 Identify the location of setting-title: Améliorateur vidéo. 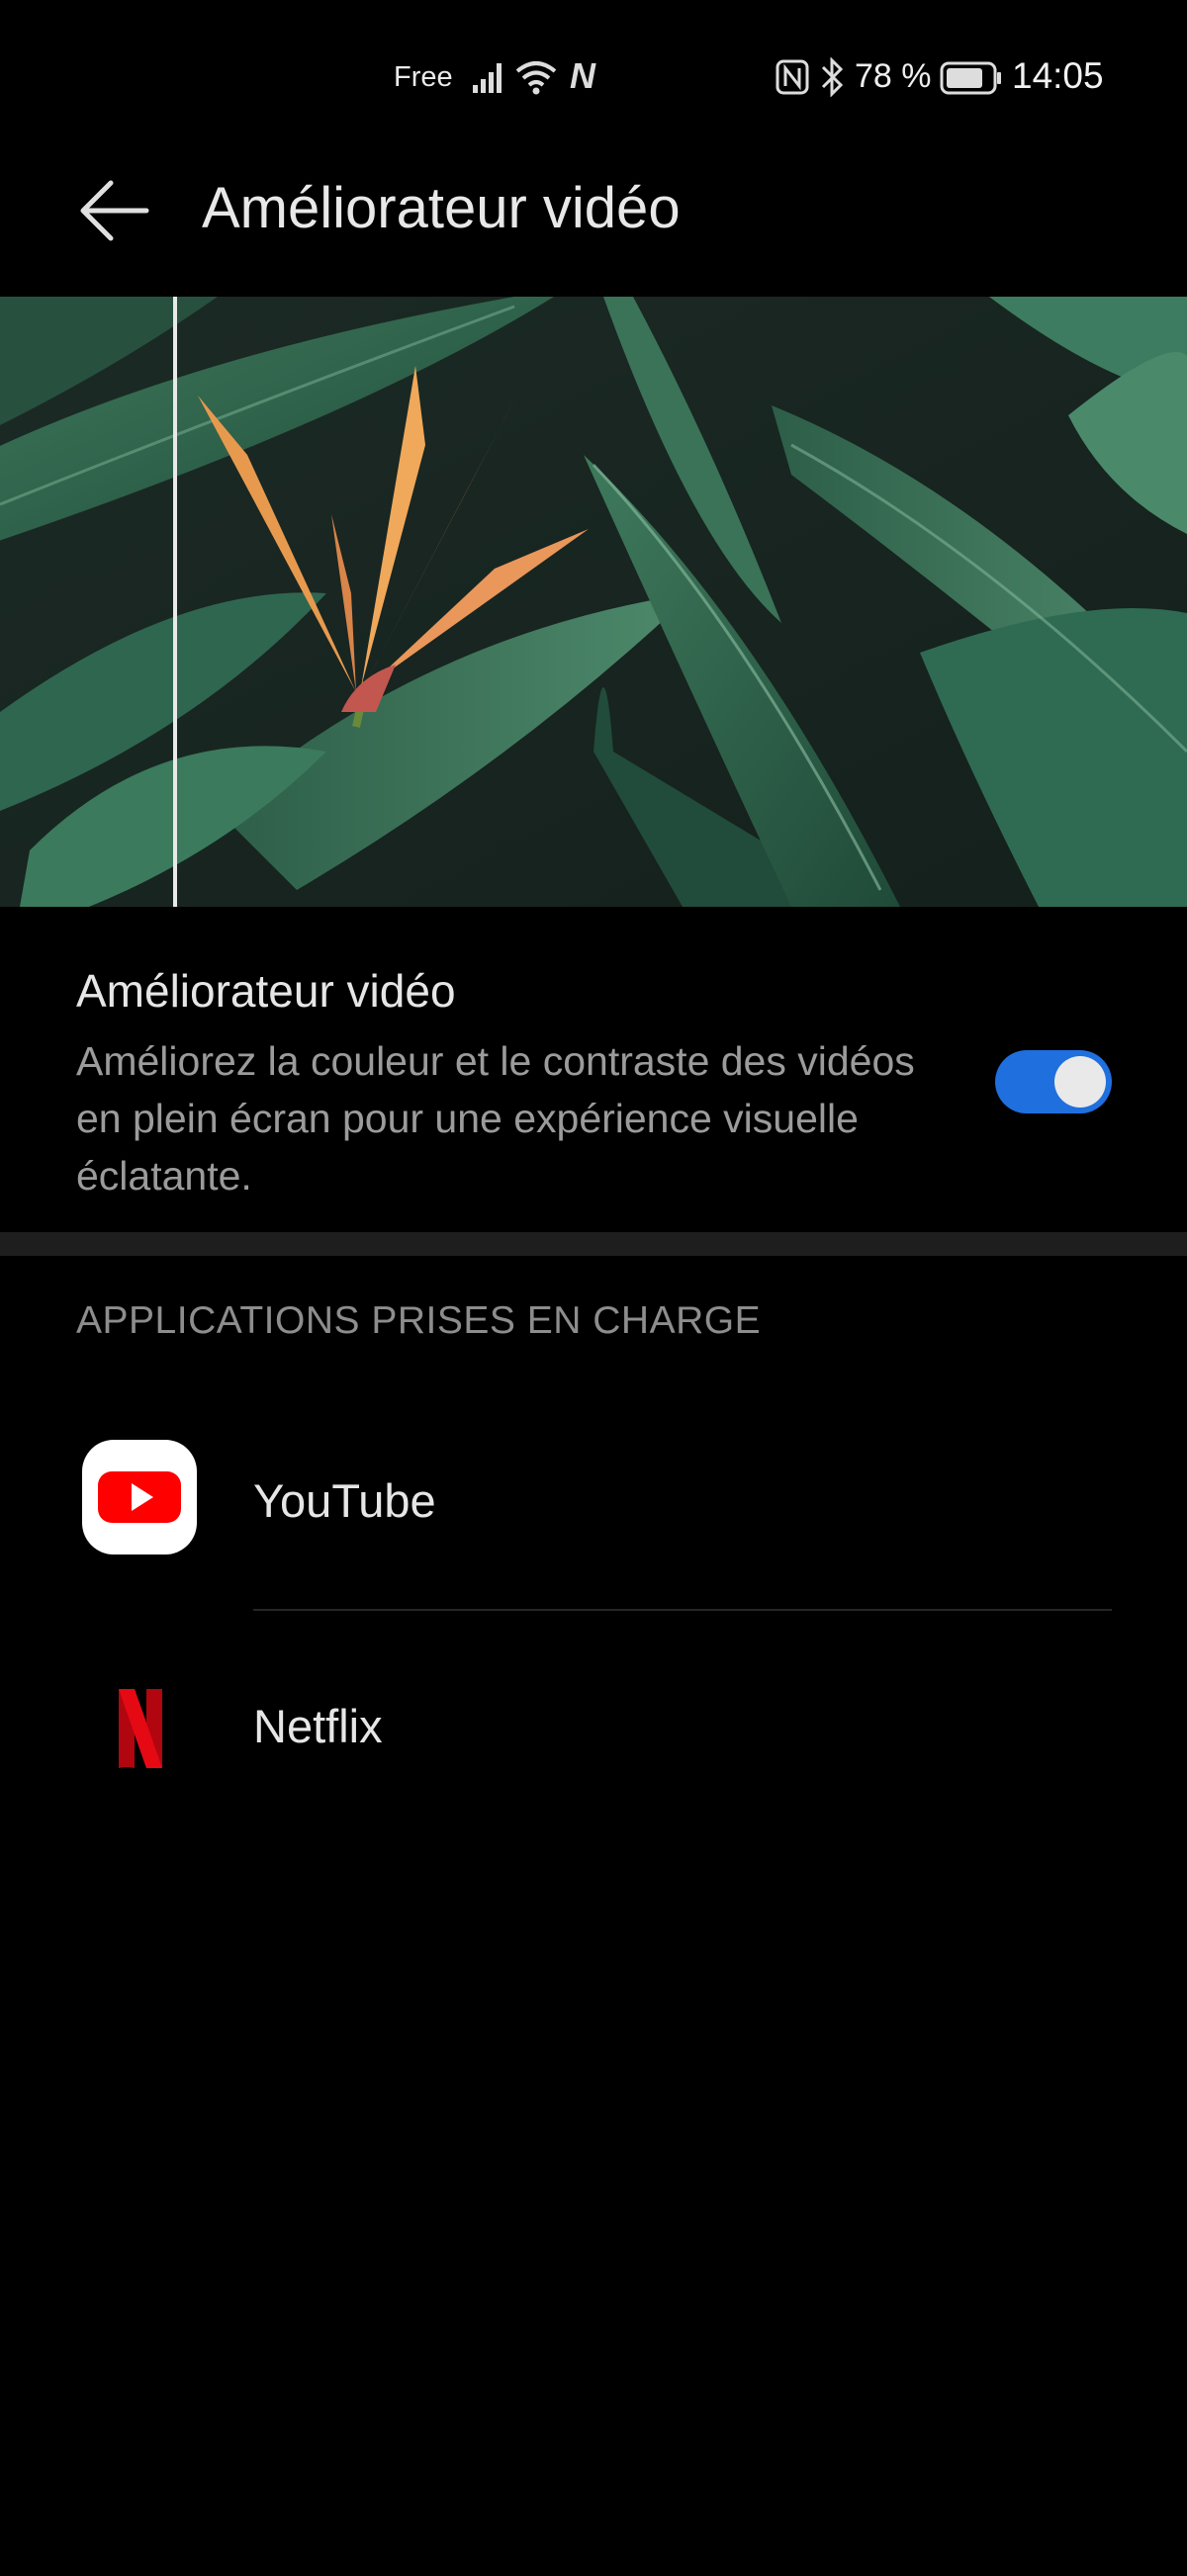
(266, 991).